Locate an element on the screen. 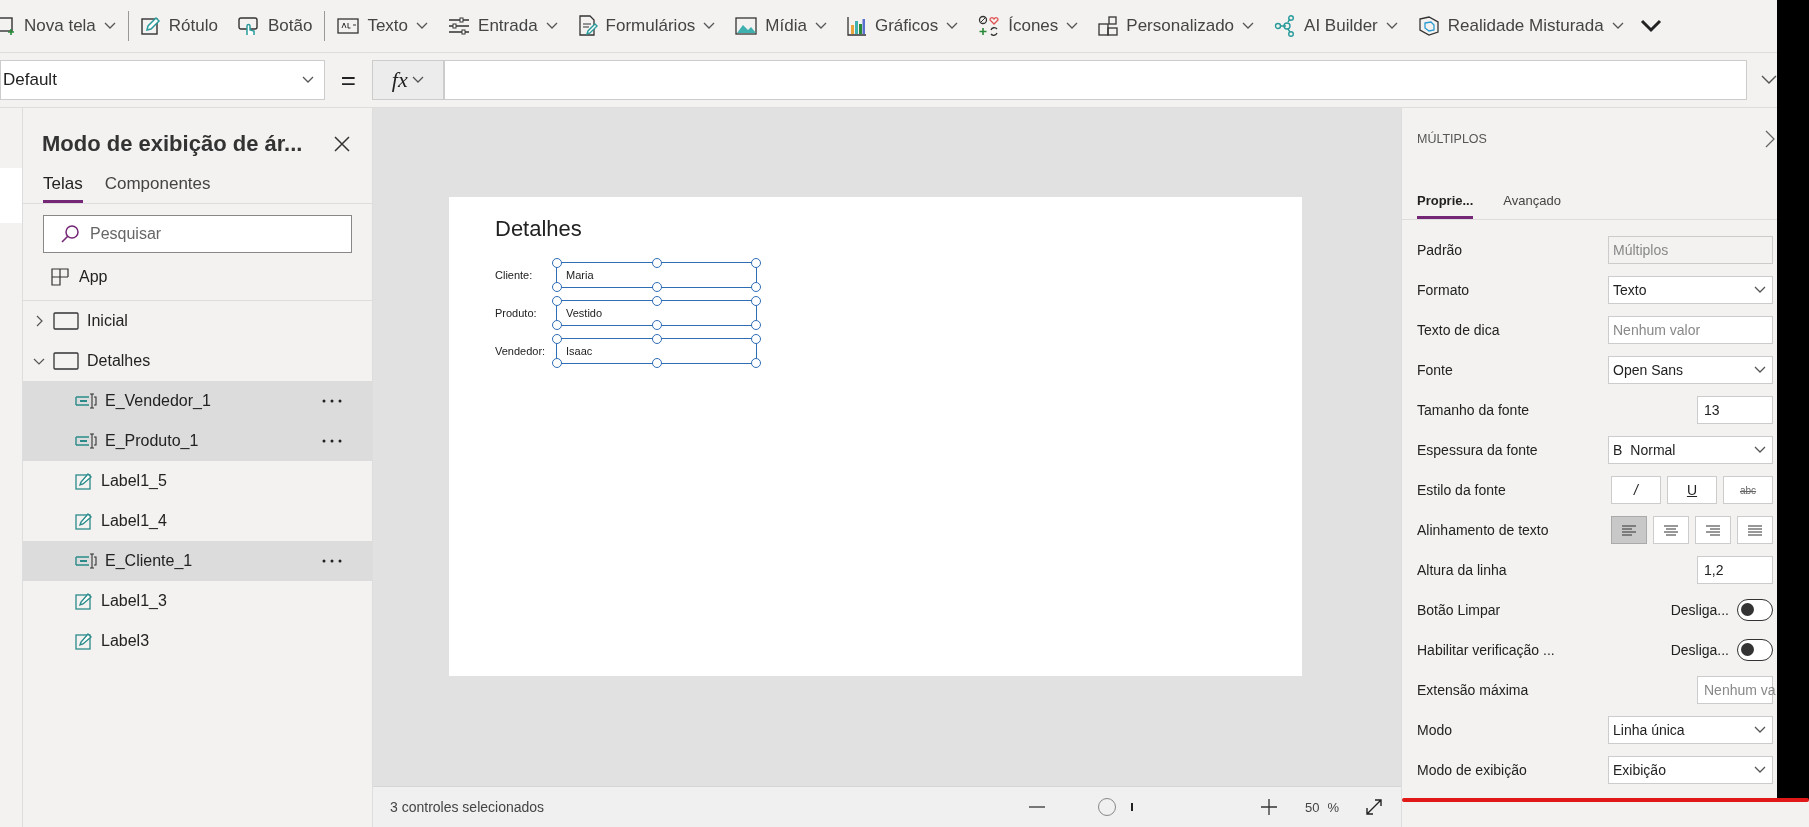  toolbar-button: Texto is located at coordinates (383, 26).